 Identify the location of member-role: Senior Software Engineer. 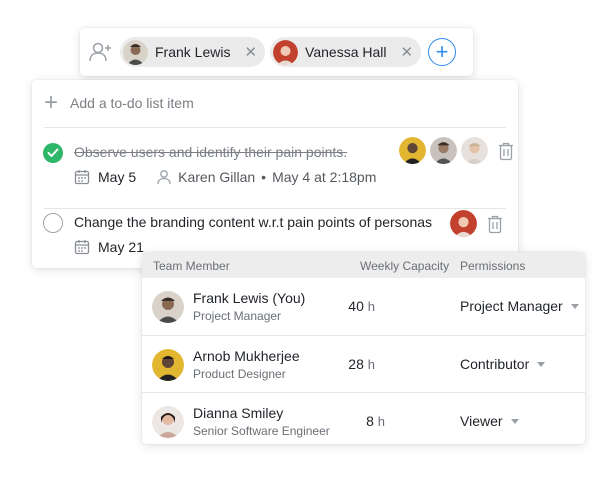
(261, 431).